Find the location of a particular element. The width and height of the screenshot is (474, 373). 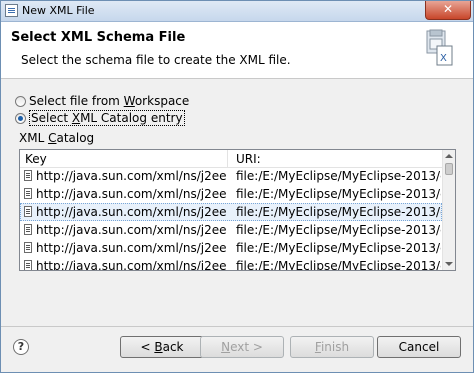

option-catalog-label: Select XML Catalog entry is located at coordinates (107, 118).